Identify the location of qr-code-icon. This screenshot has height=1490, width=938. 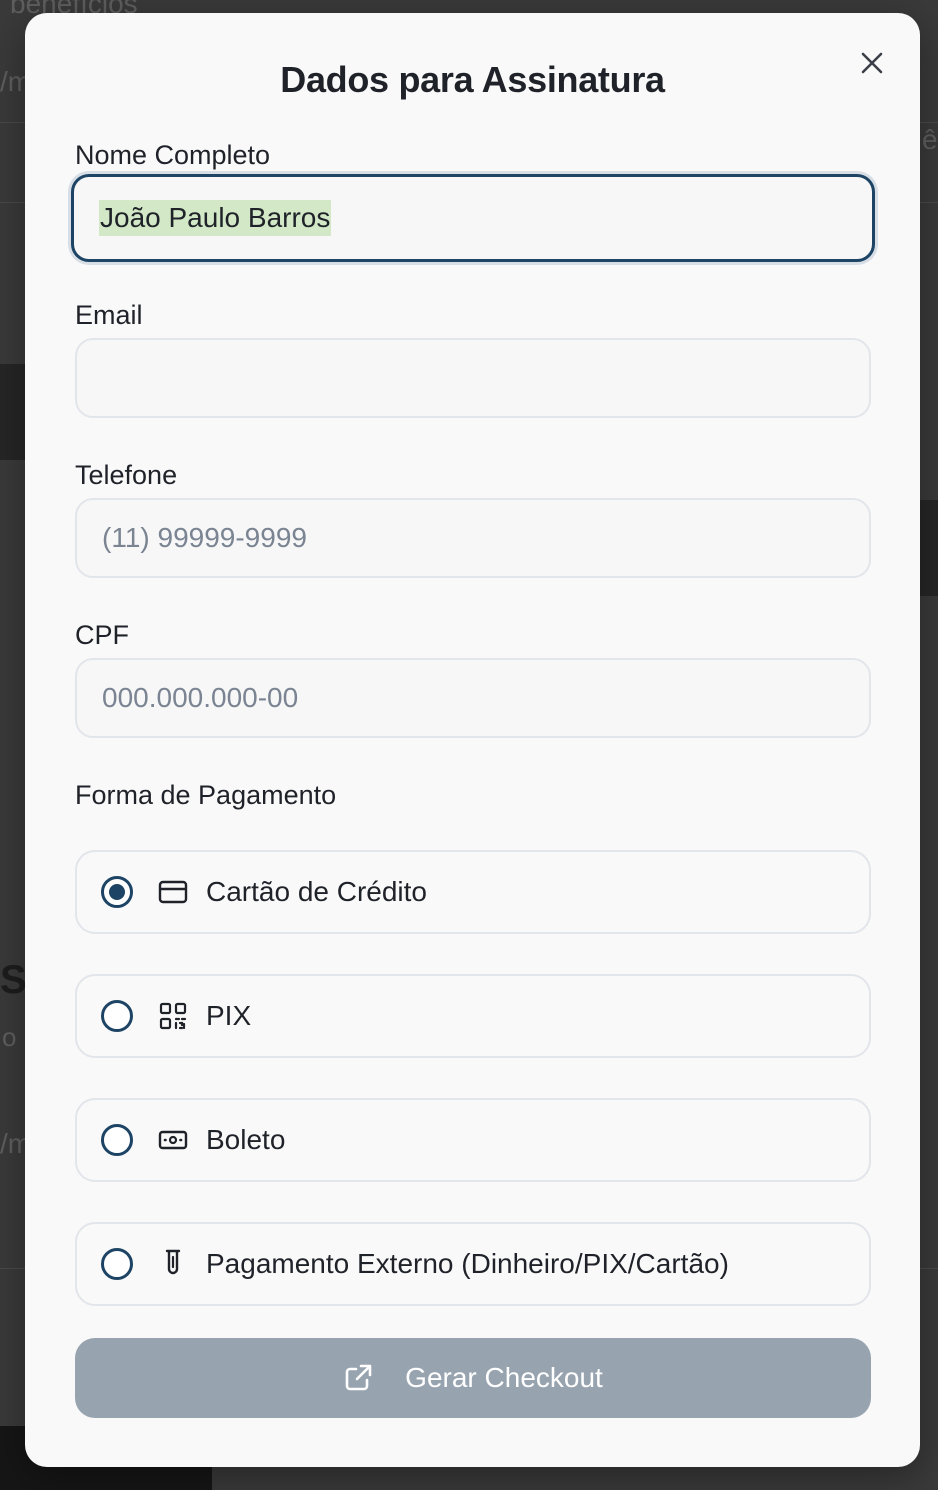
(173, 1016).